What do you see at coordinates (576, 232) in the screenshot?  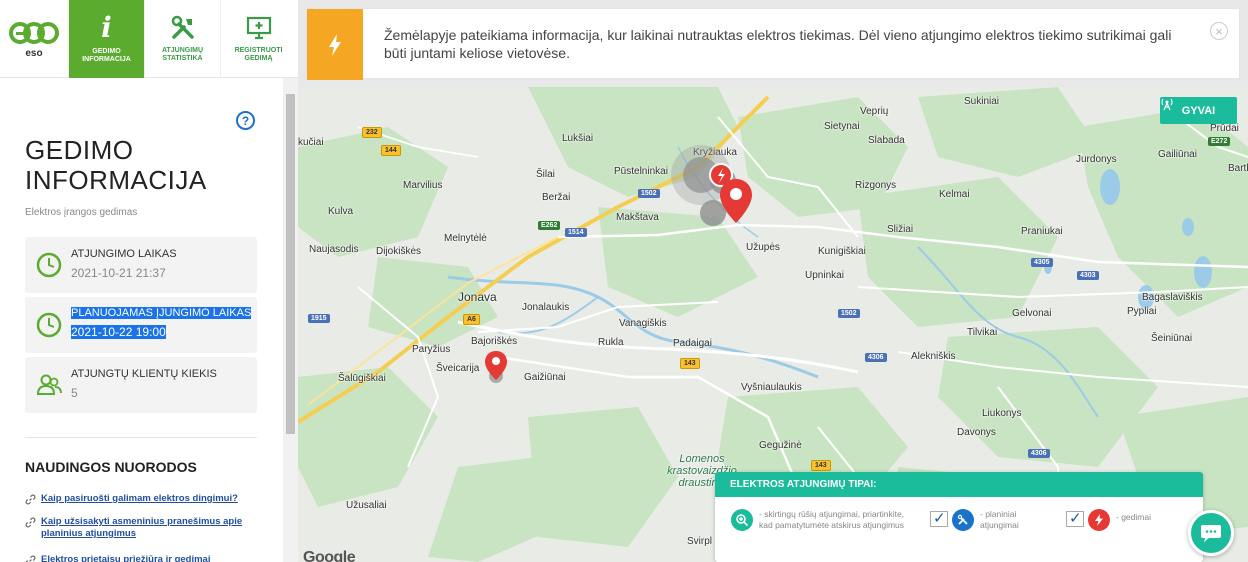 I see `road-shield: 1514` at bounding box center [576, 232].